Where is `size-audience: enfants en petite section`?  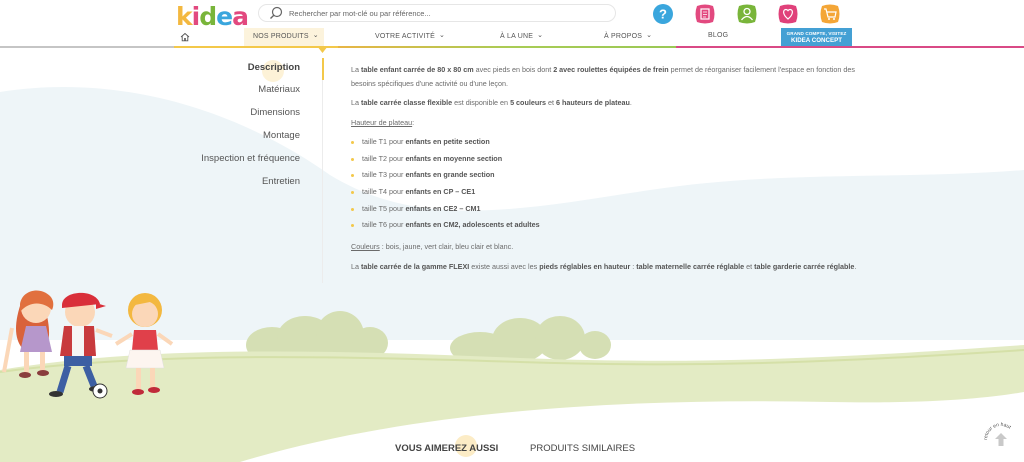
size-audience: enfants en petite section is located at coordinates (447, 141).